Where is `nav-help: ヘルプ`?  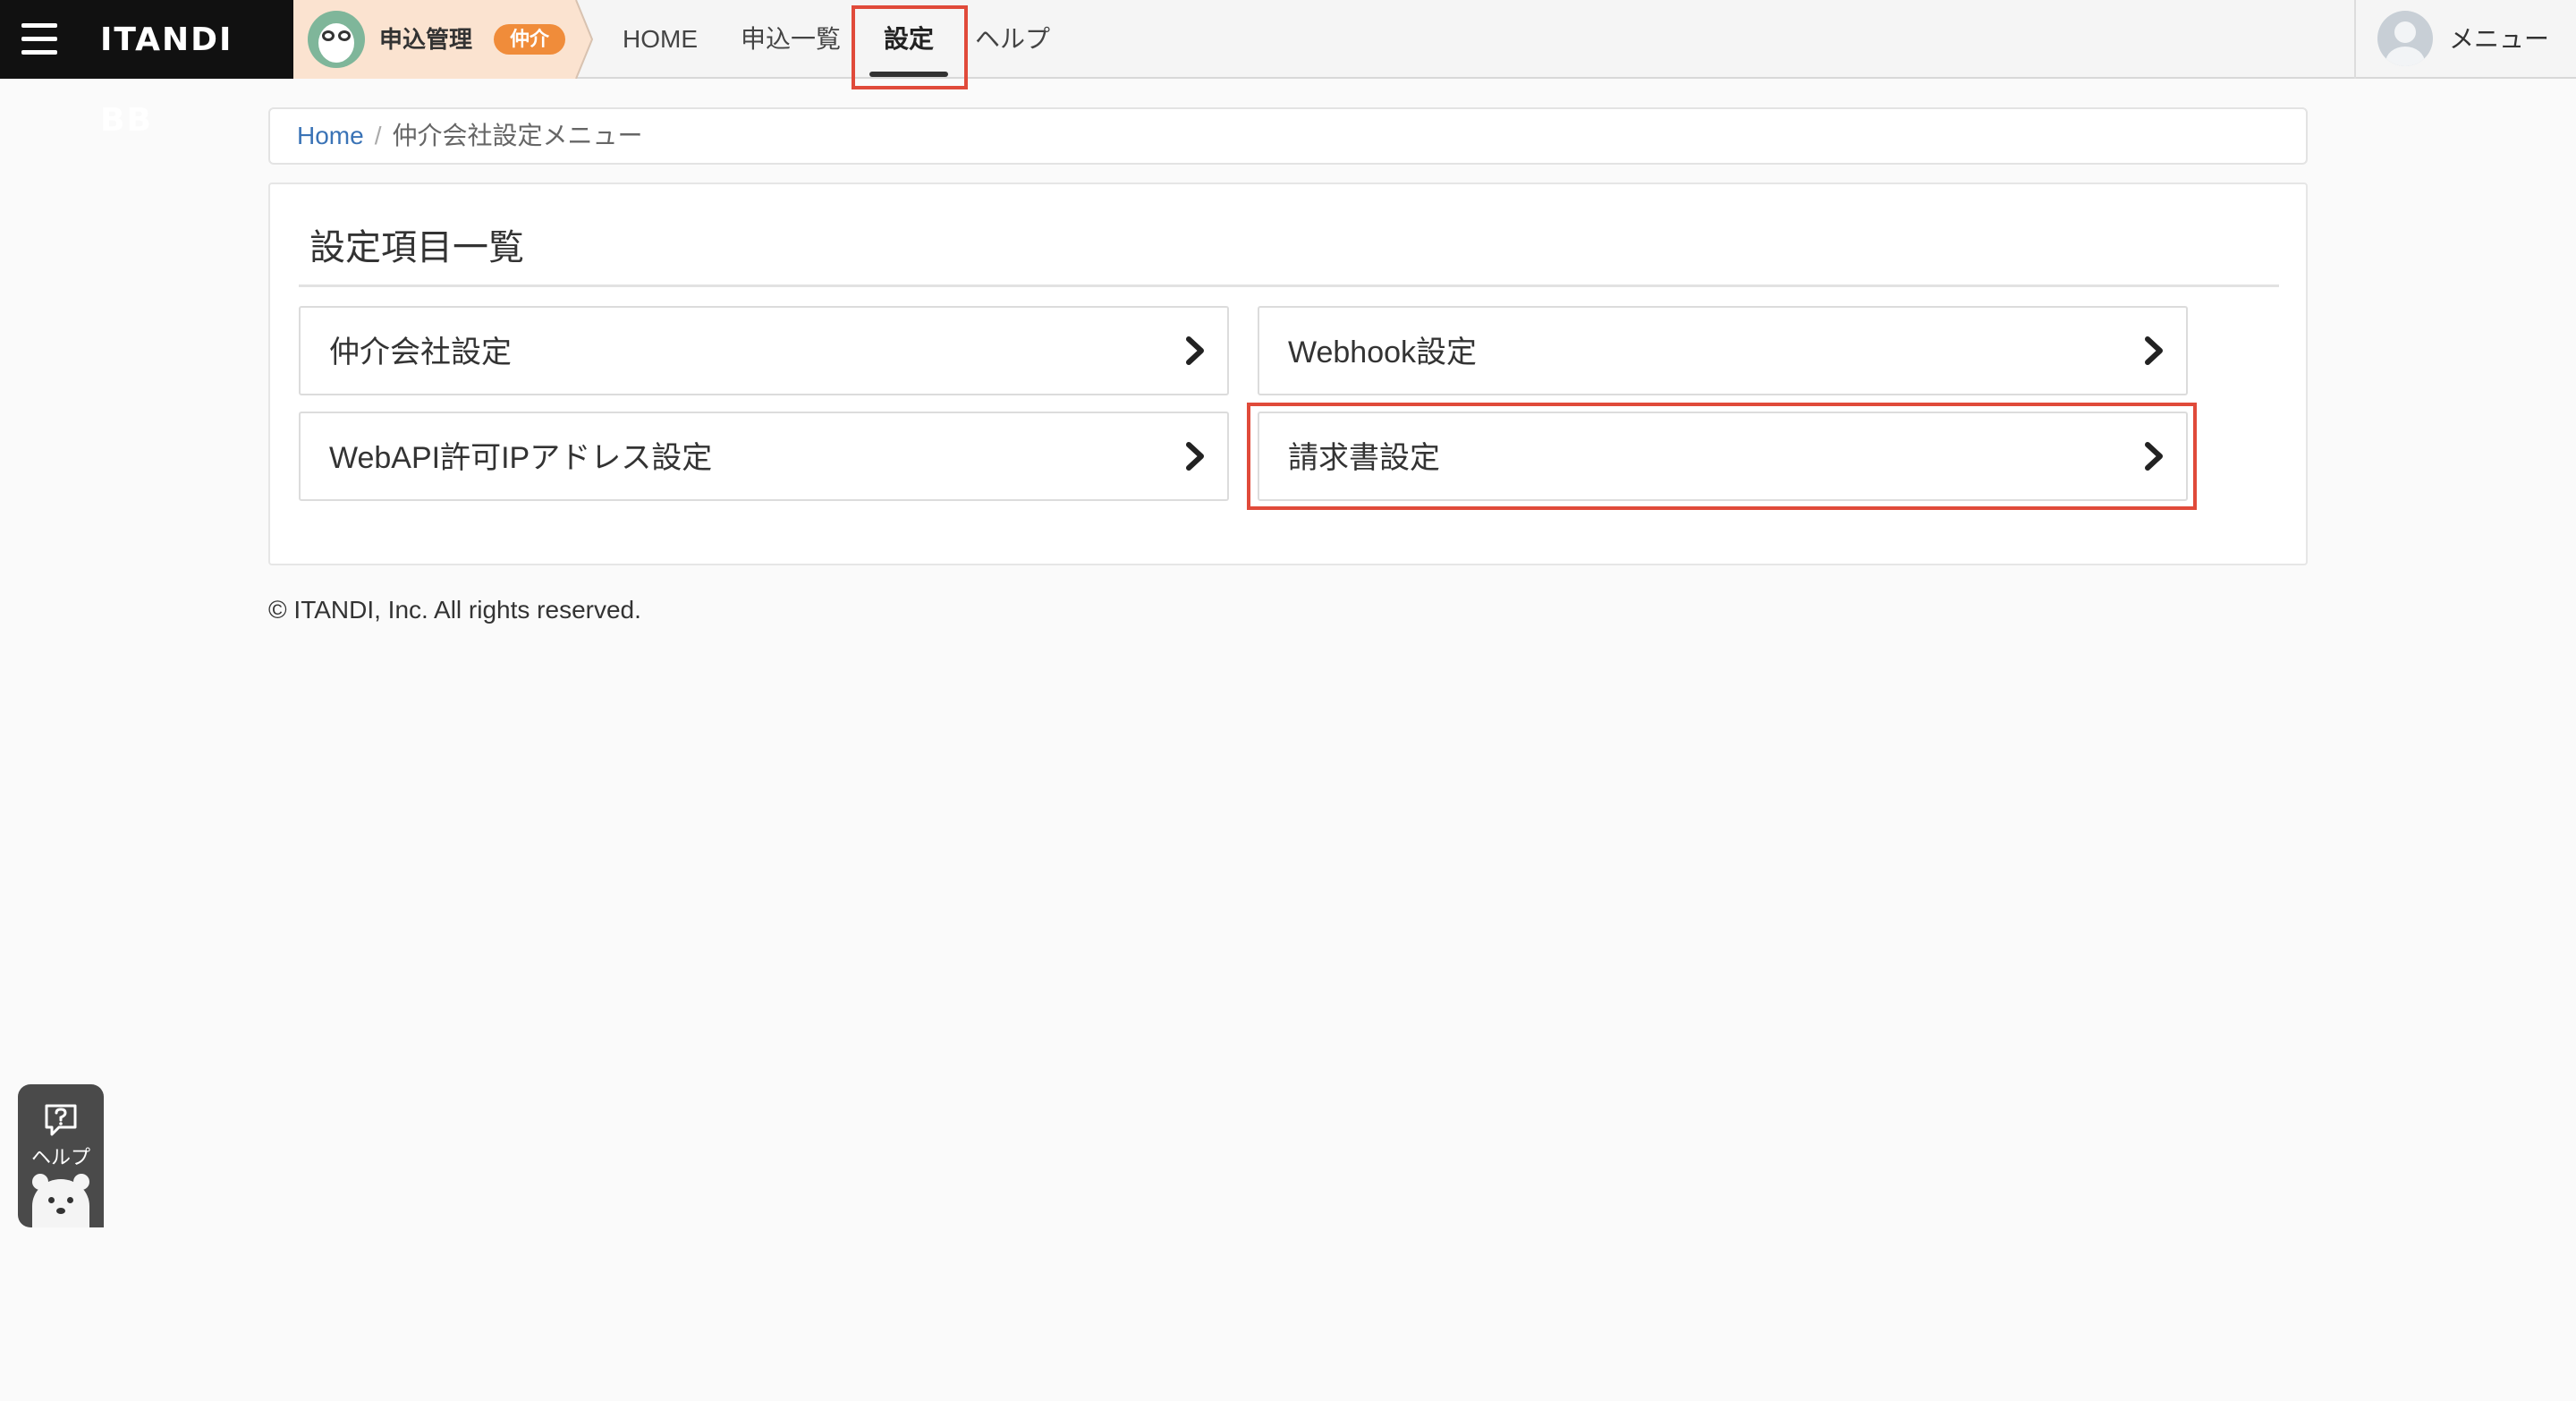 nav-help: ヘルプ is located at coordinates (1012, 39).